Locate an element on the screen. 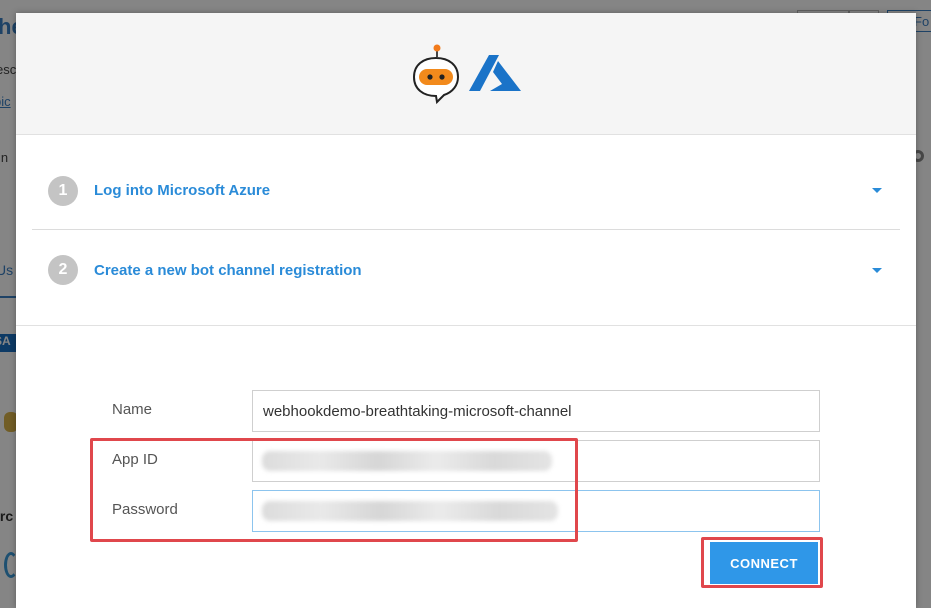 The image size is (931, 608). azure-icon is located at coordinates (495, 73).